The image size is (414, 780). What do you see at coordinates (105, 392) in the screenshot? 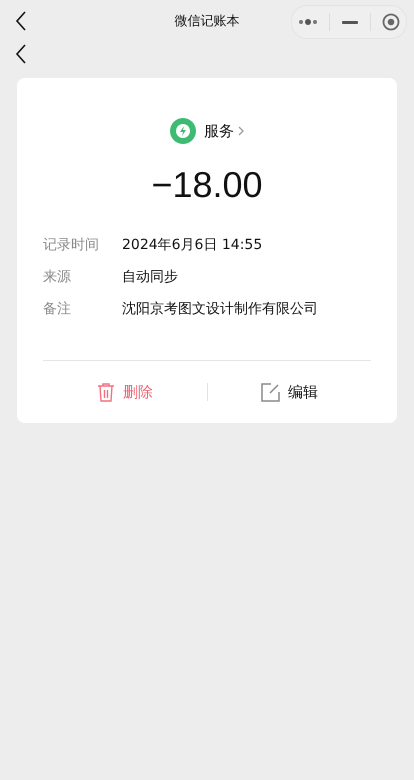
I see `trash-icon` at bounding box center [105, 392].